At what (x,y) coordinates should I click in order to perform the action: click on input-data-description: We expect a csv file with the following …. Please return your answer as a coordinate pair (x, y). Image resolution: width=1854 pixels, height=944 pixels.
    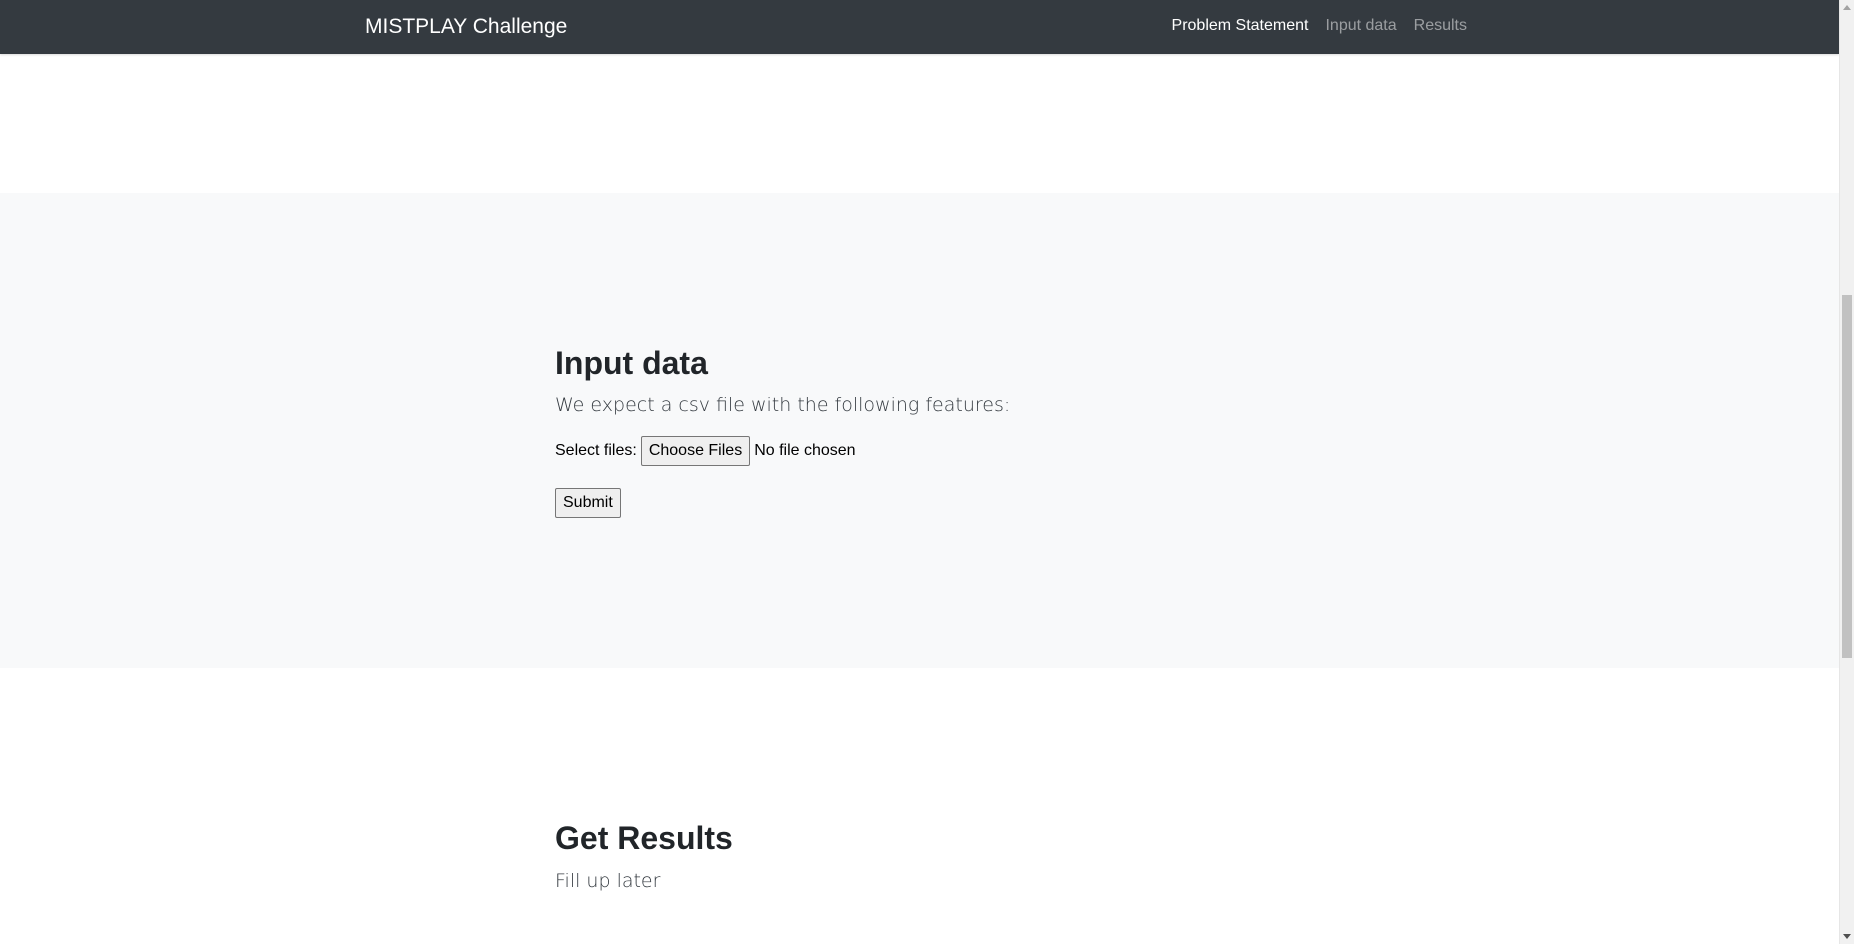
    Looking at the image, I should click on (783, 405).